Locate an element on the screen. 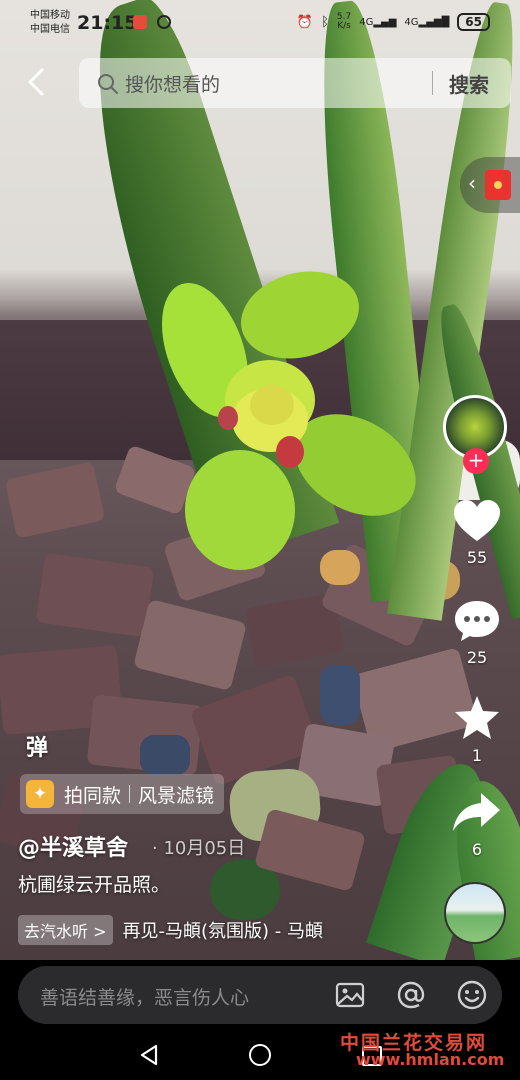 The image size is (520, 1080). music-disc is located at coordinates (475, 913).